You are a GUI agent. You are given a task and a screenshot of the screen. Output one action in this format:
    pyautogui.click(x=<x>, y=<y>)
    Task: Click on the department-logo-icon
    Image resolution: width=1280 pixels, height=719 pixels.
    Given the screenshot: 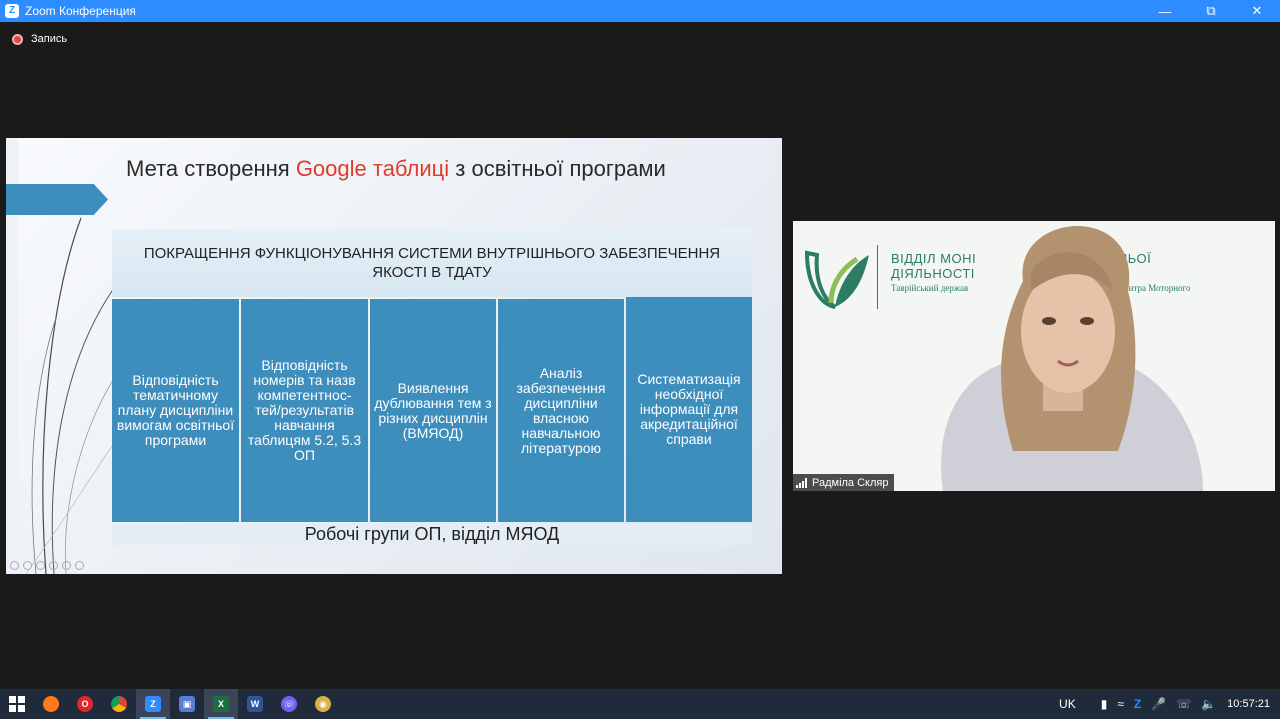 What is the action you would take?
    pyautogui.click(x=836, y=279)
    